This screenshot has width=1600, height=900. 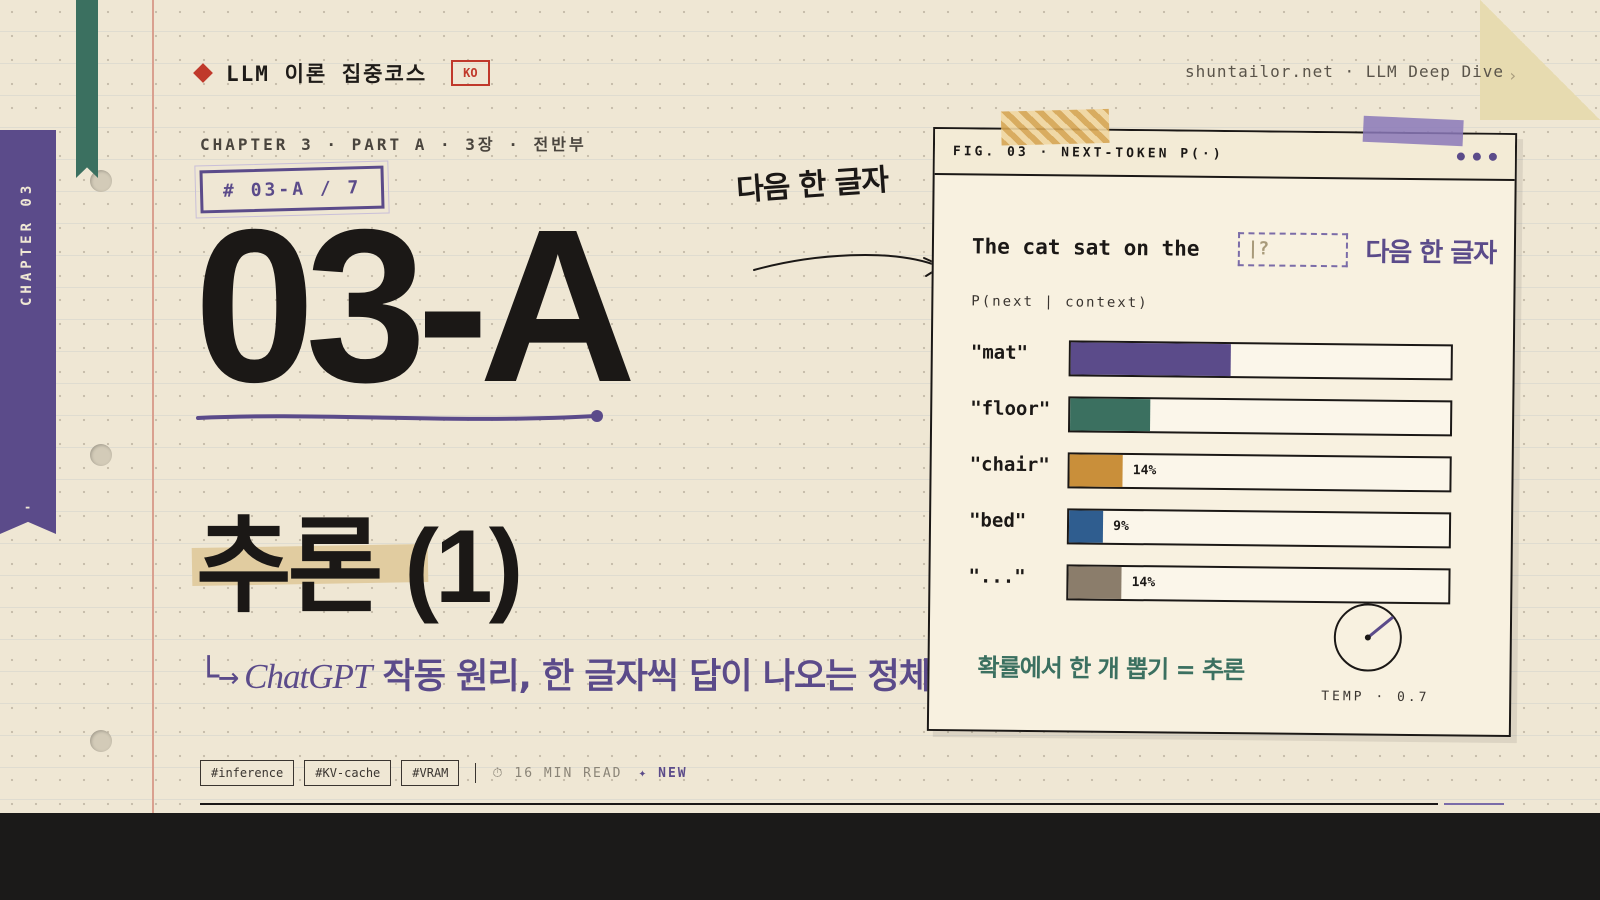 I want to click on page-subtitle: └→ ChatGPT 작동 원리, 한 글자씩 답이 나오는 정체, so click(x=568, y=677).